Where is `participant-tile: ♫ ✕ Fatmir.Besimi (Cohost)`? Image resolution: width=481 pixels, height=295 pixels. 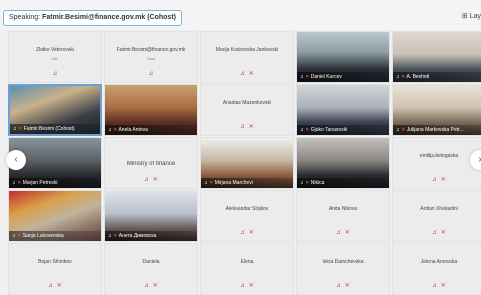 participant-tile: ♫ ✕ Fatmir.Besimi (Cohost) is located at coordinates (55, 110).